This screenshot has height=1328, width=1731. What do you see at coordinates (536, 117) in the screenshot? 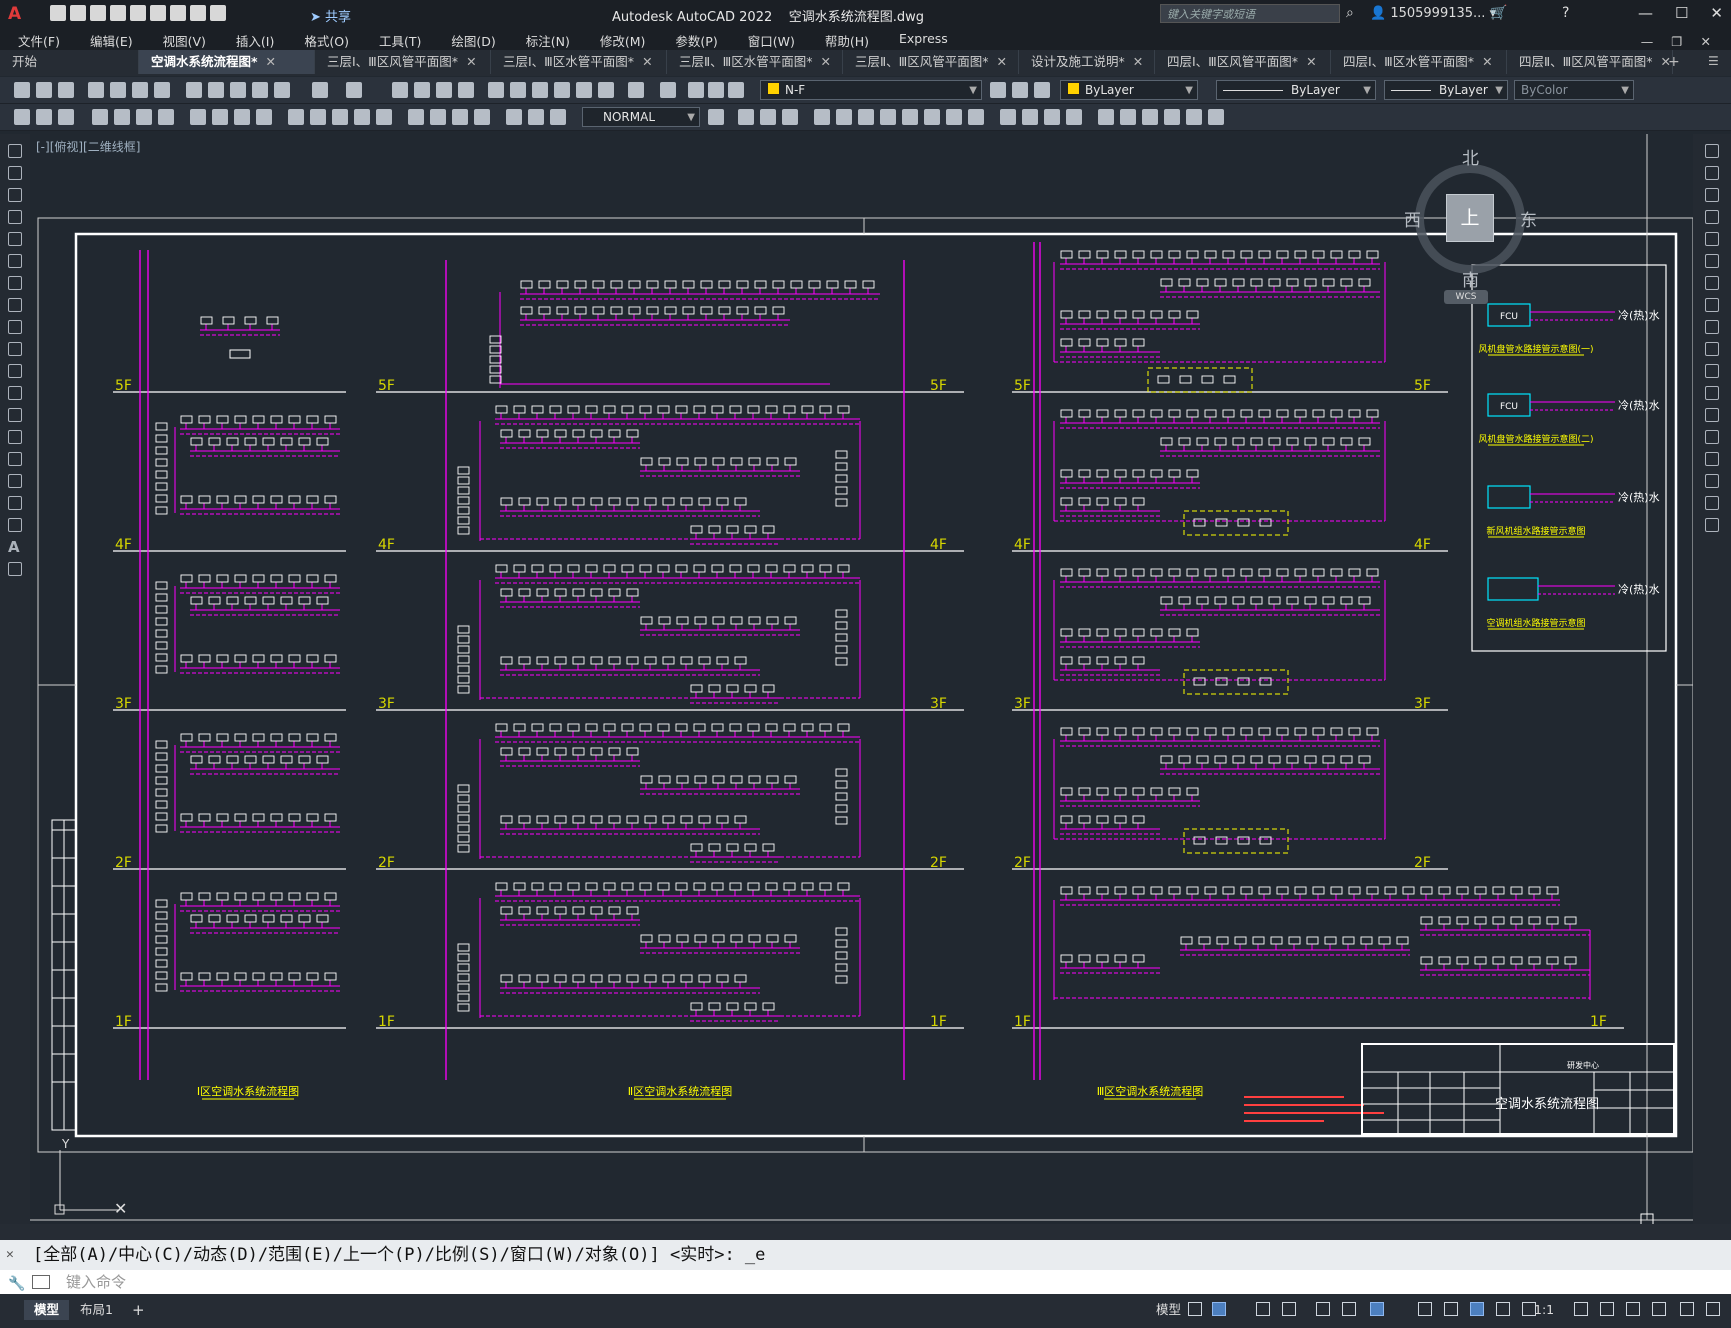
I see `dim-text-edit-icon` at bounding box center [536, 117].